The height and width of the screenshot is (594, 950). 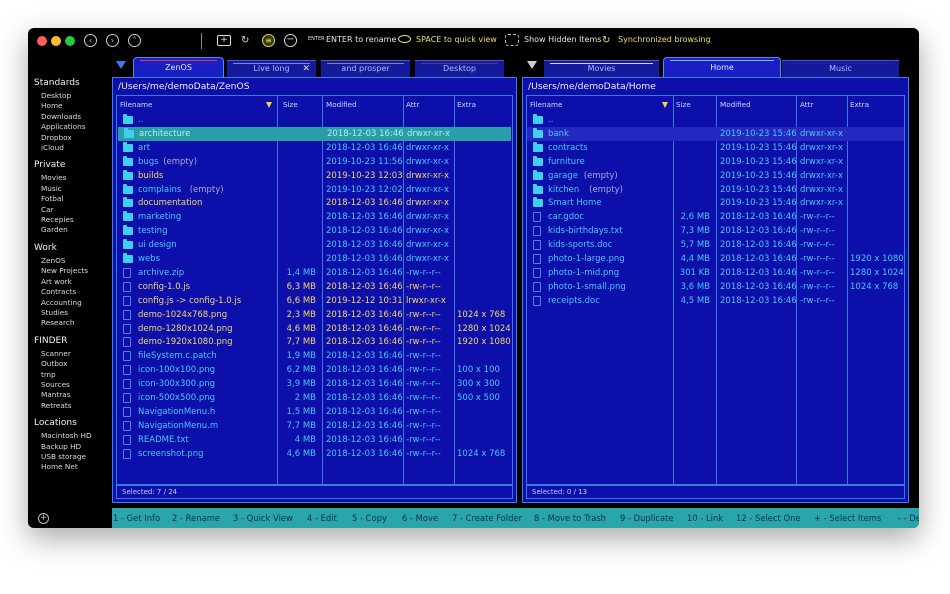 What do you see at coordinates (70, 220) in the screenshot?
I see `sidebar-item: Recepies` at bounding box center [70, 220].